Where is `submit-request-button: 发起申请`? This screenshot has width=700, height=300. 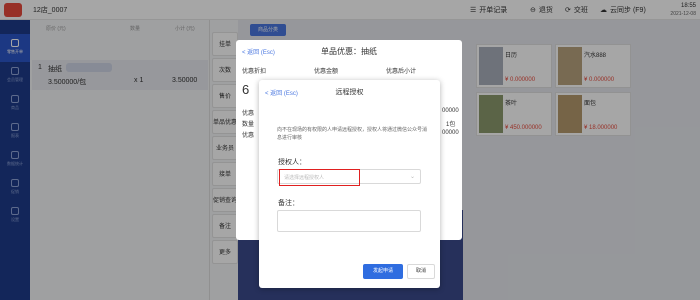 submit-request-button: 发起申请 is located at coordinates (383, 271).